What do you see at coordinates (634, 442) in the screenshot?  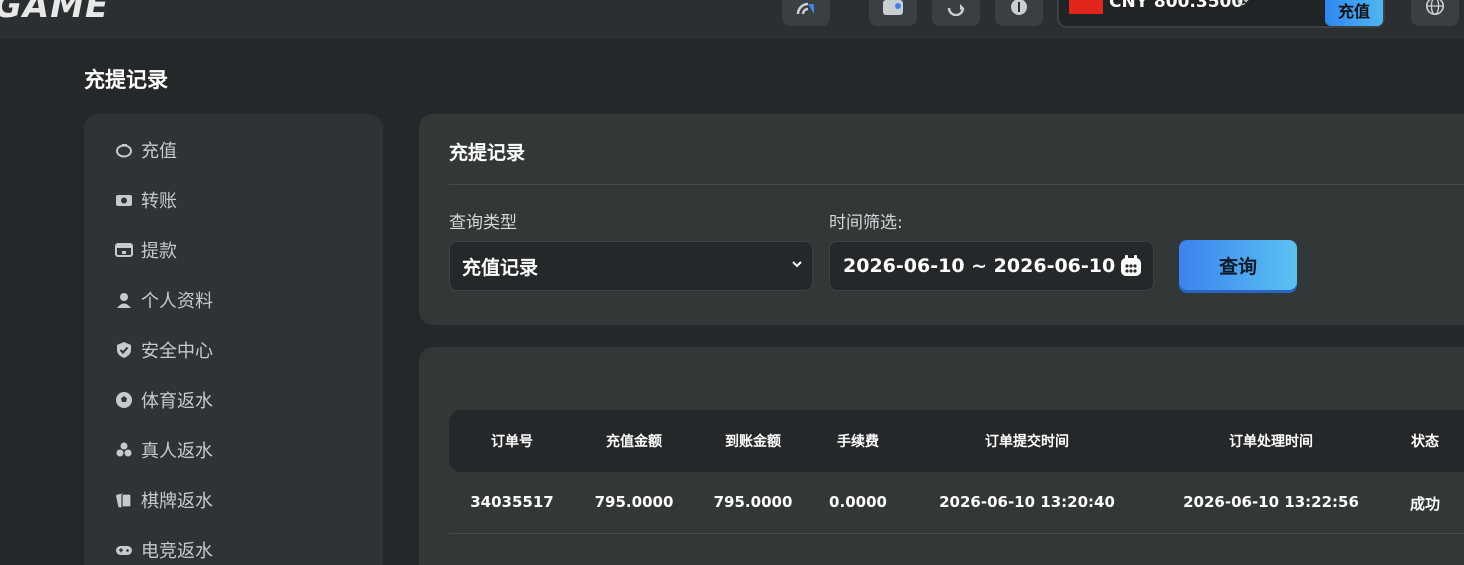 I see `column-header-deposit-amount: 充值金额` at bounding box center [634, 442].